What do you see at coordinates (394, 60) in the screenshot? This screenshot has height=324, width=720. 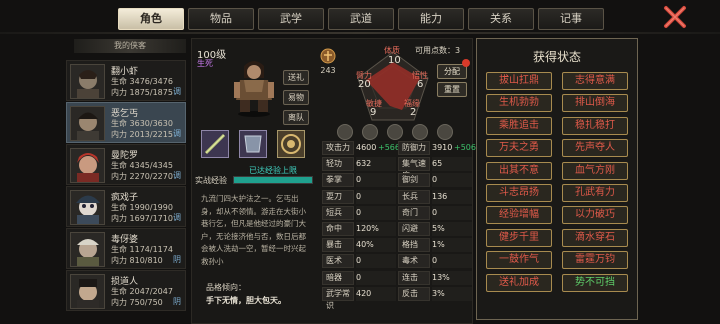 I see `attr-value-constitution: 10` at bounding box center [394, 60].